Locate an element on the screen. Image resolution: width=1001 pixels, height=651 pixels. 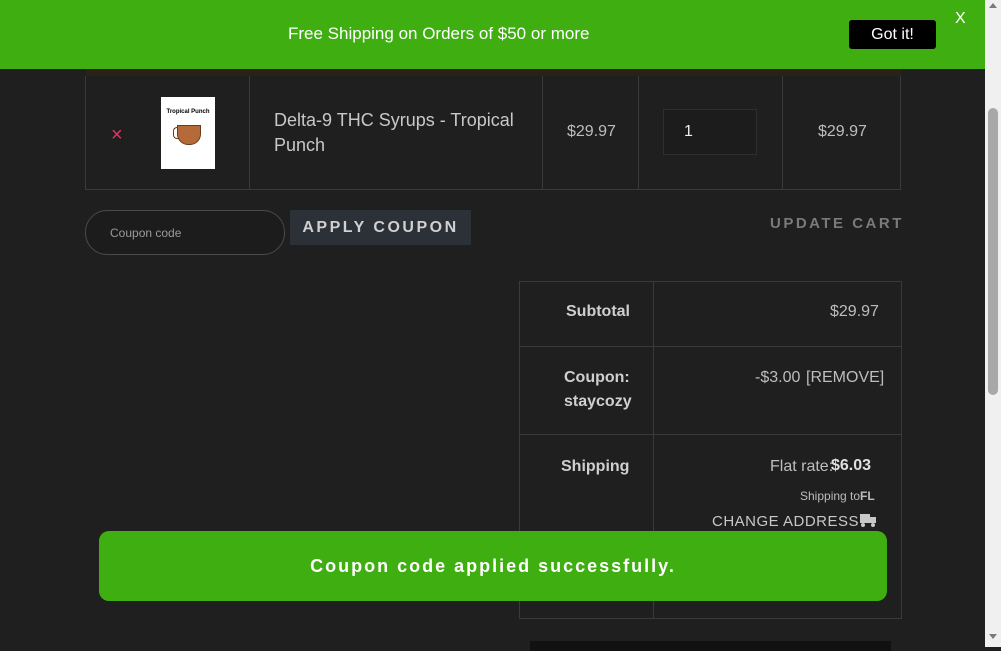
quantity-input is located at coordinates (710, 132).